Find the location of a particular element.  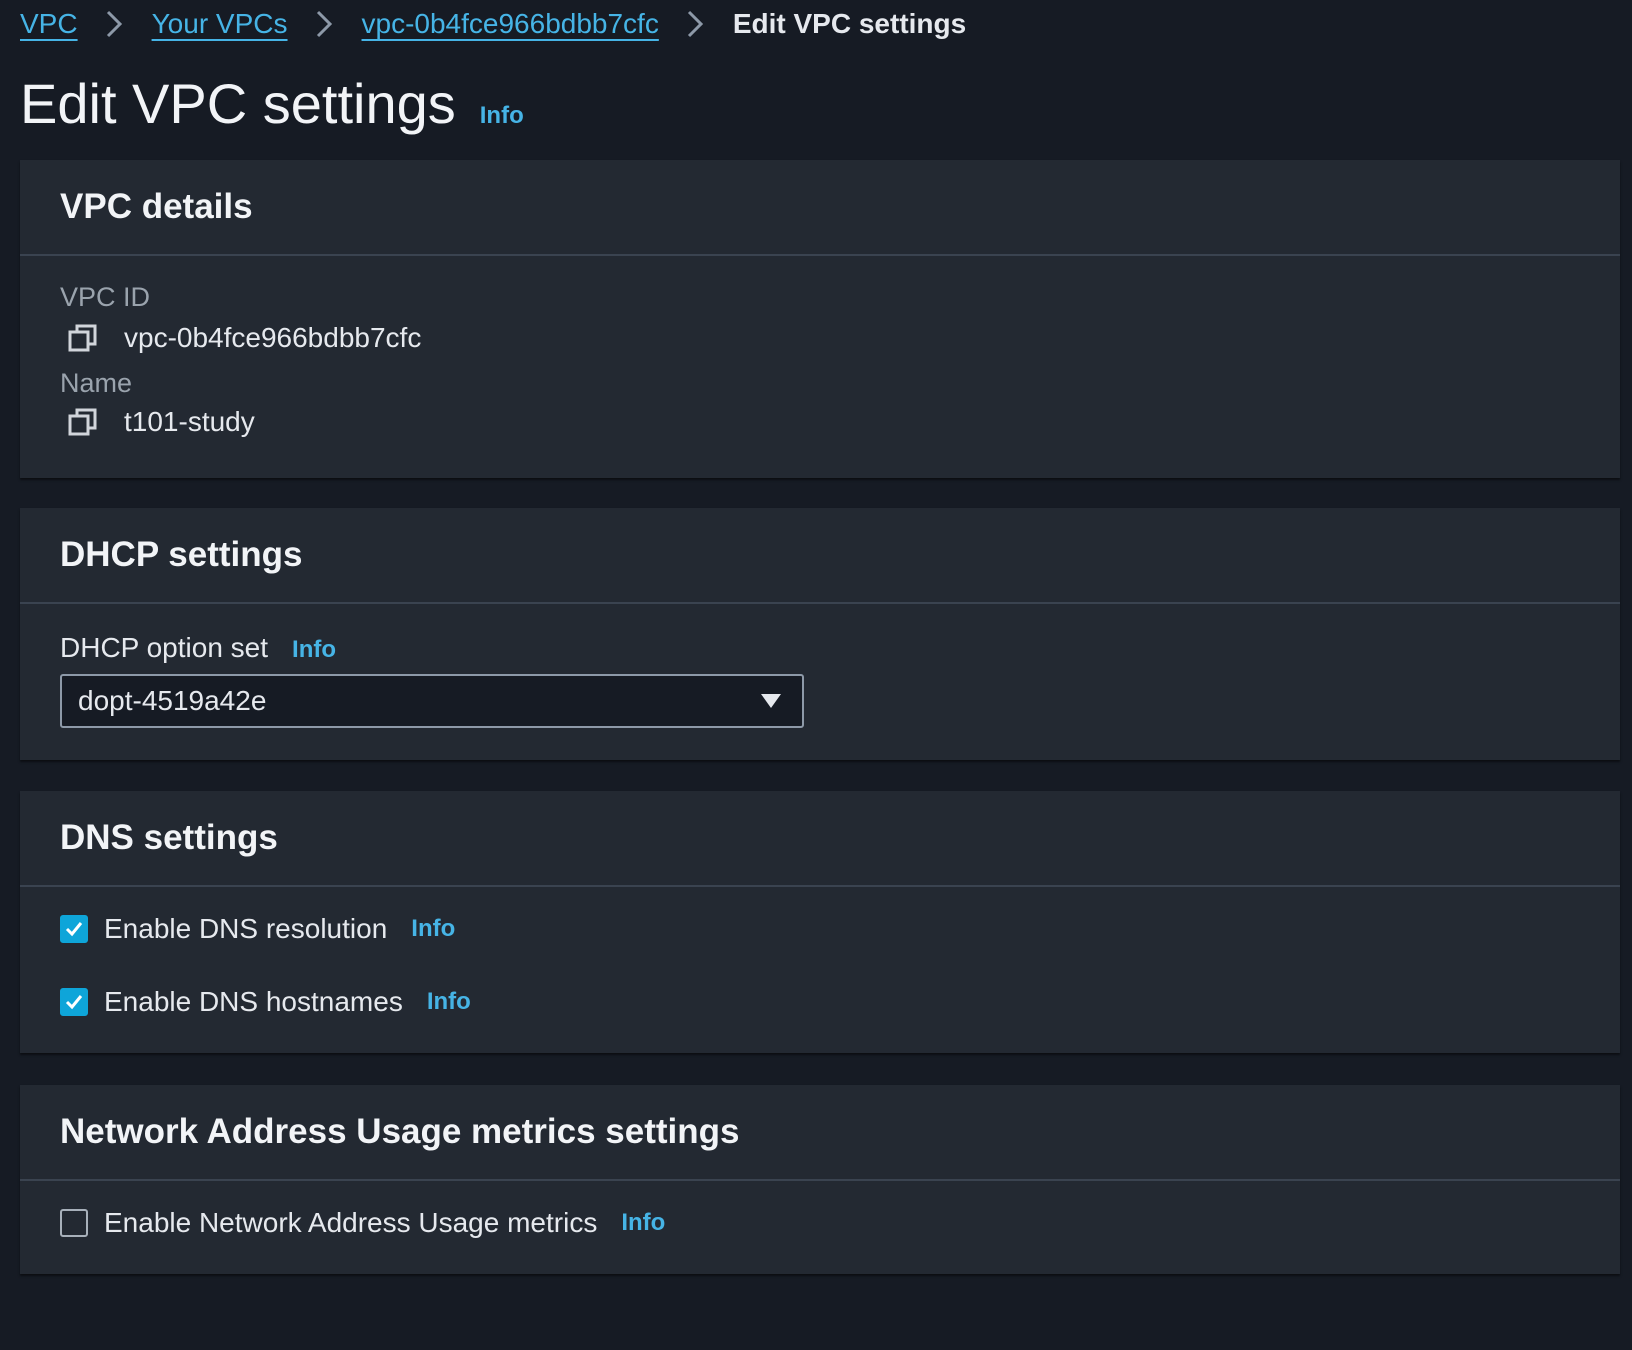

dns-resolution-checkbox is located at coordinates (74, 929).